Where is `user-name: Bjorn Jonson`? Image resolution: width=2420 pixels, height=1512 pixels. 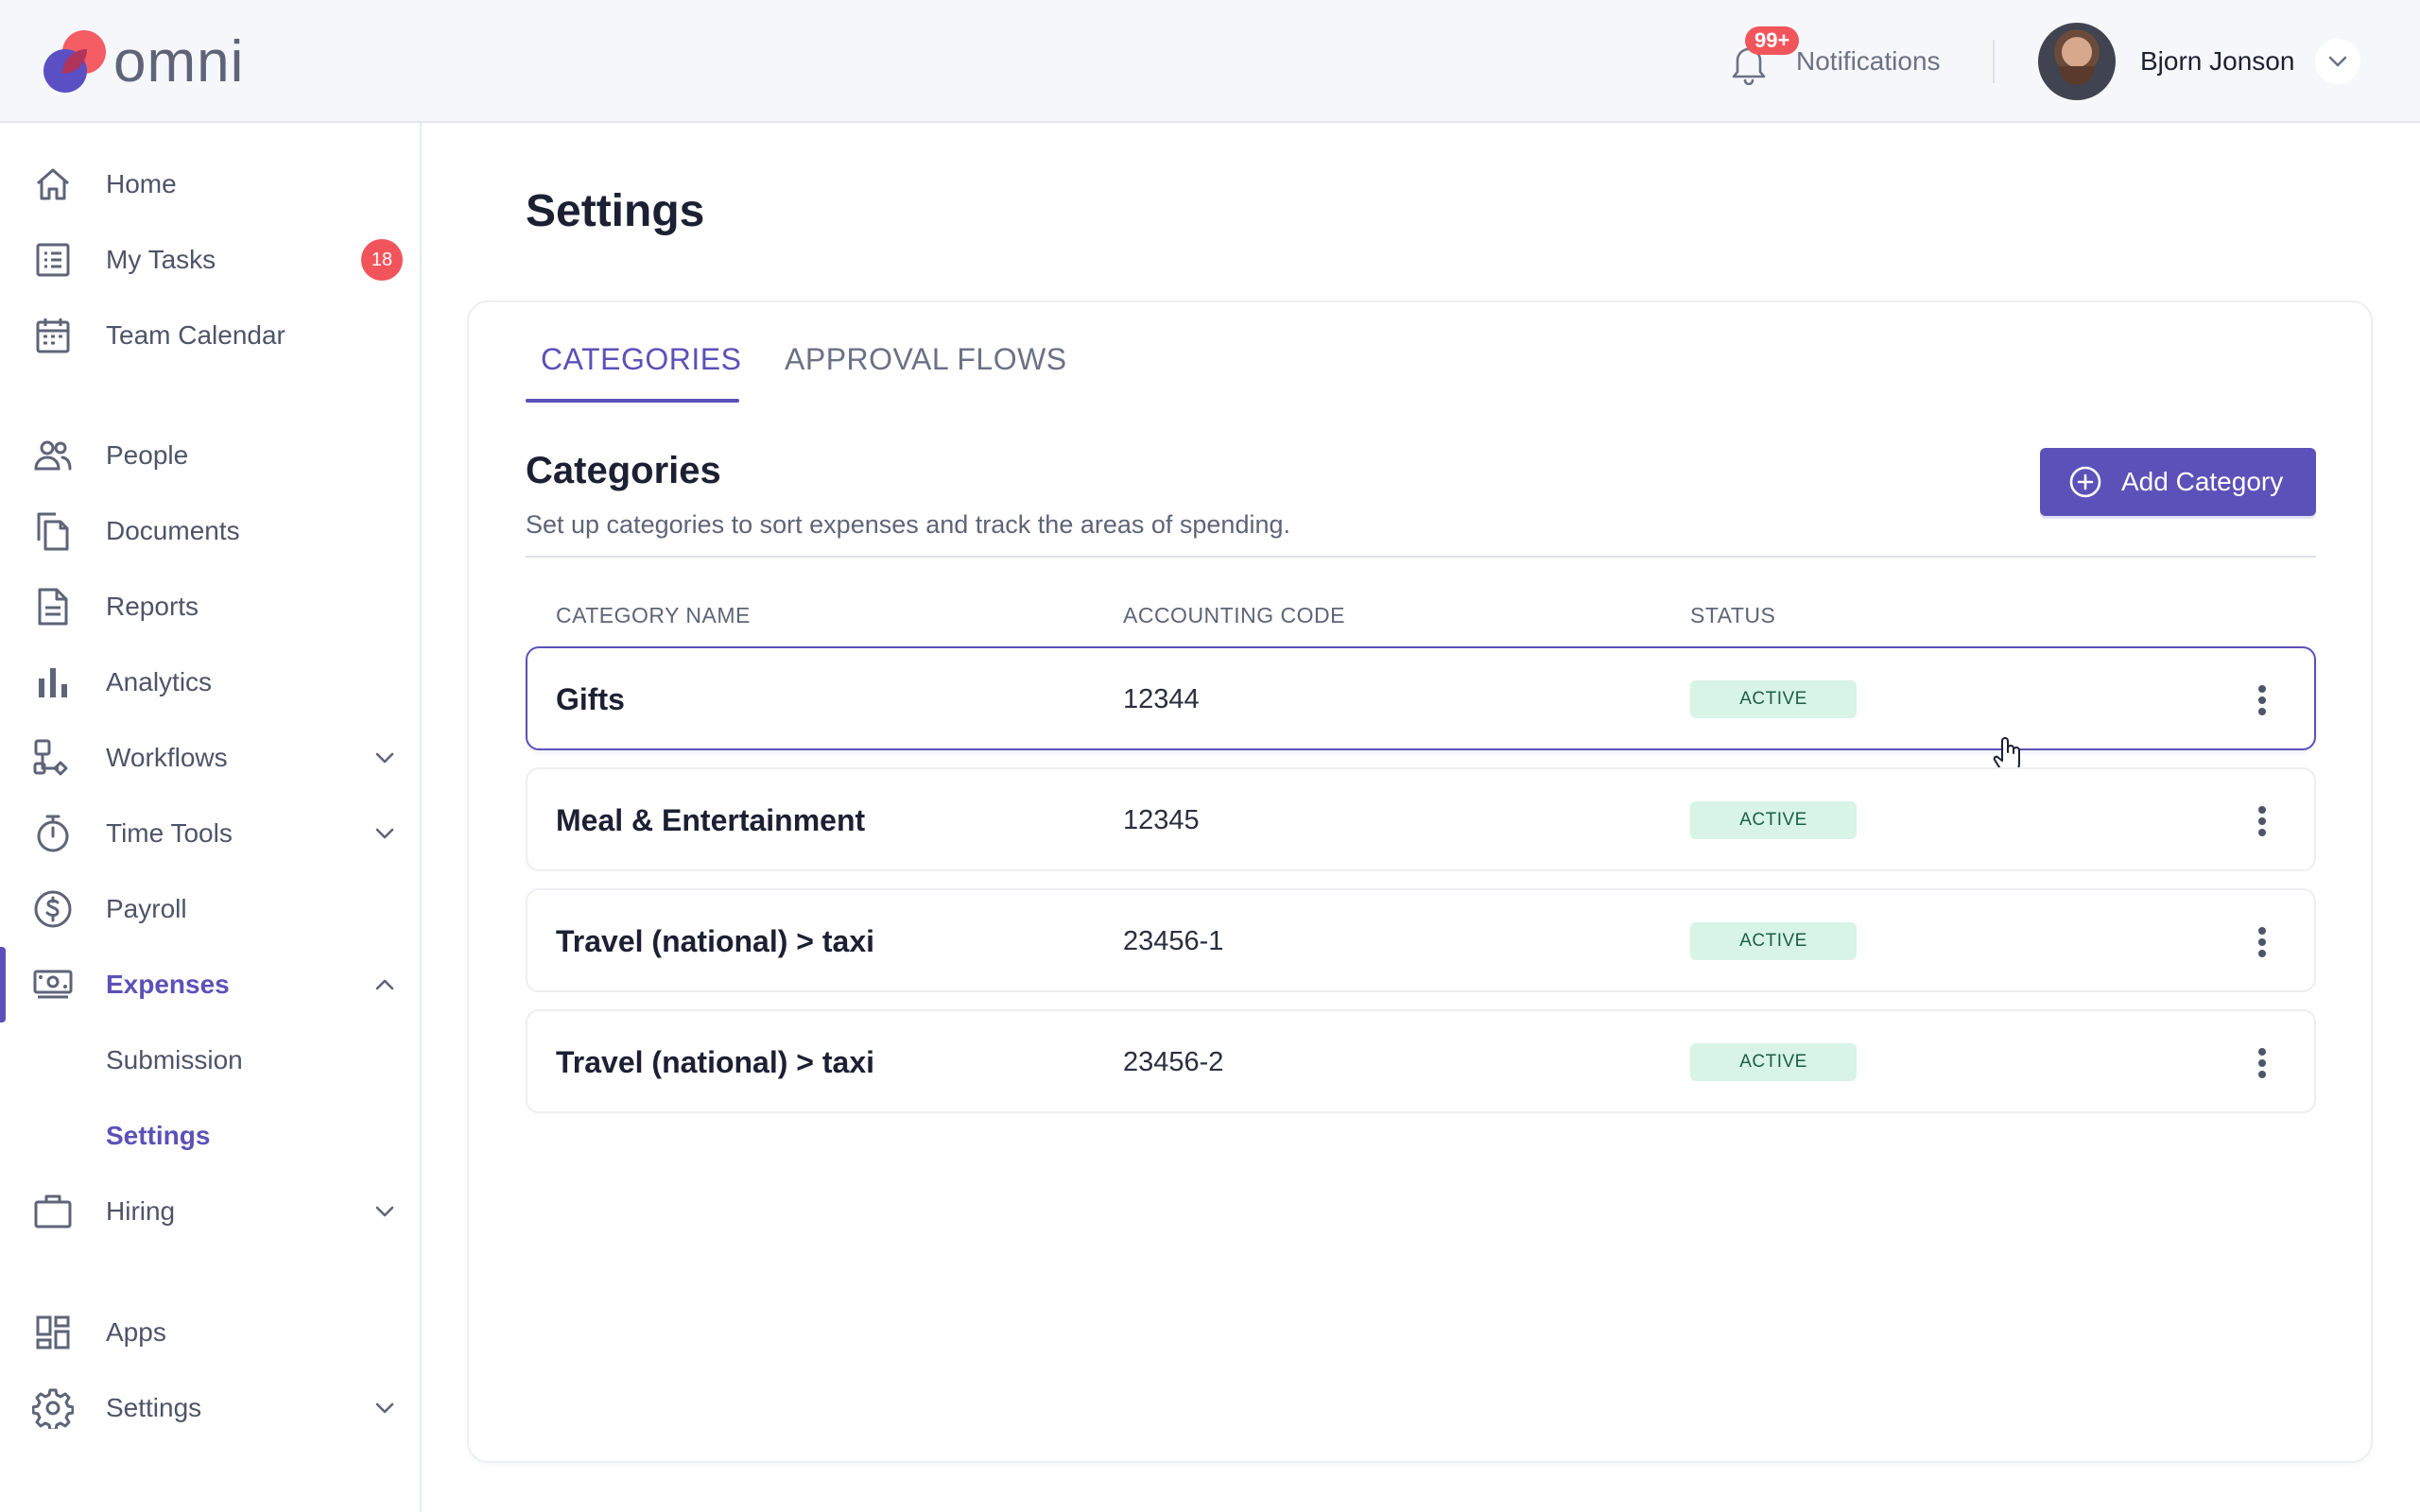
user-name: Bjorn Jonson is located at coordinates (2217, 61).